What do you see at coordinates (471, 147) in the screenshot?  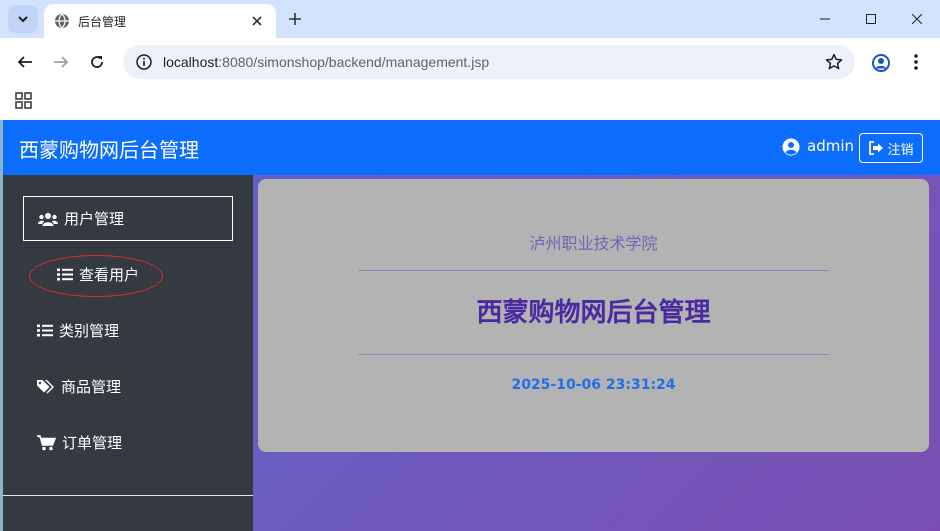 I see `app-navbar: 西蒙购物网后台管理 admin 注销` at bounding box center [471, 147].